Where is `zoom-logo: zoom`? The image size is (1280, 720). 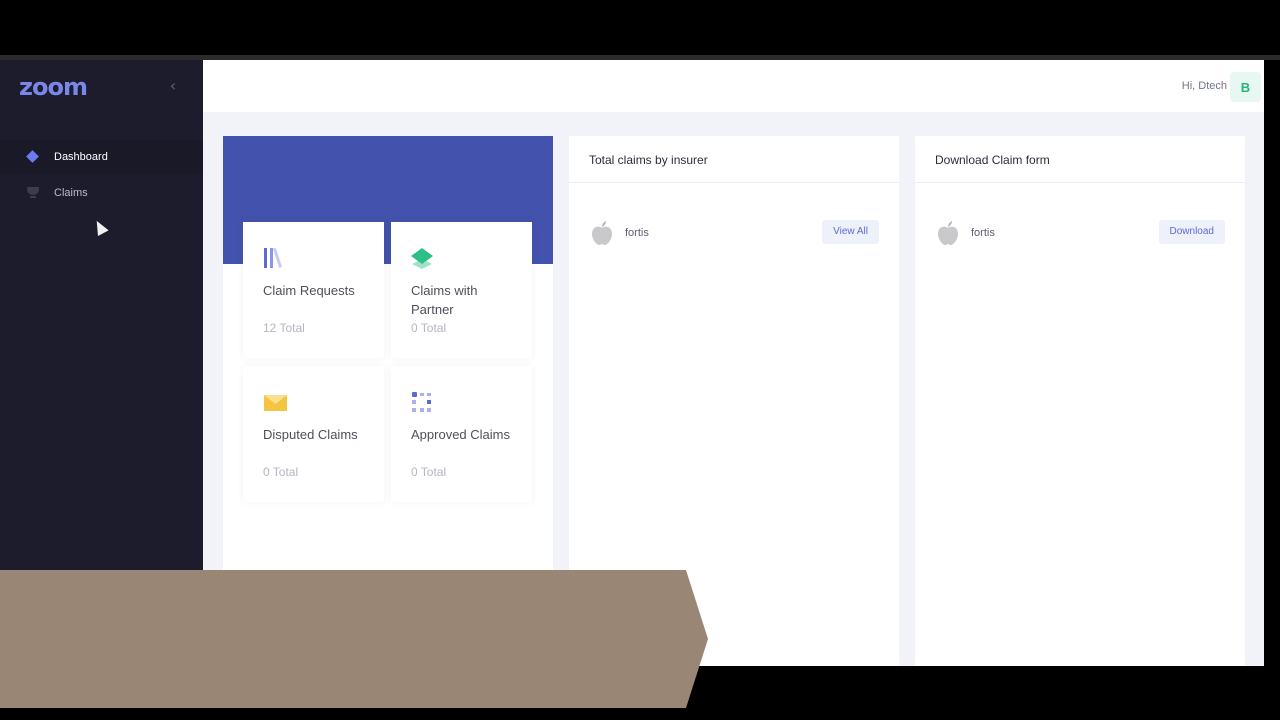 zoom-logo: zoom is located at coordinates (53, 87).